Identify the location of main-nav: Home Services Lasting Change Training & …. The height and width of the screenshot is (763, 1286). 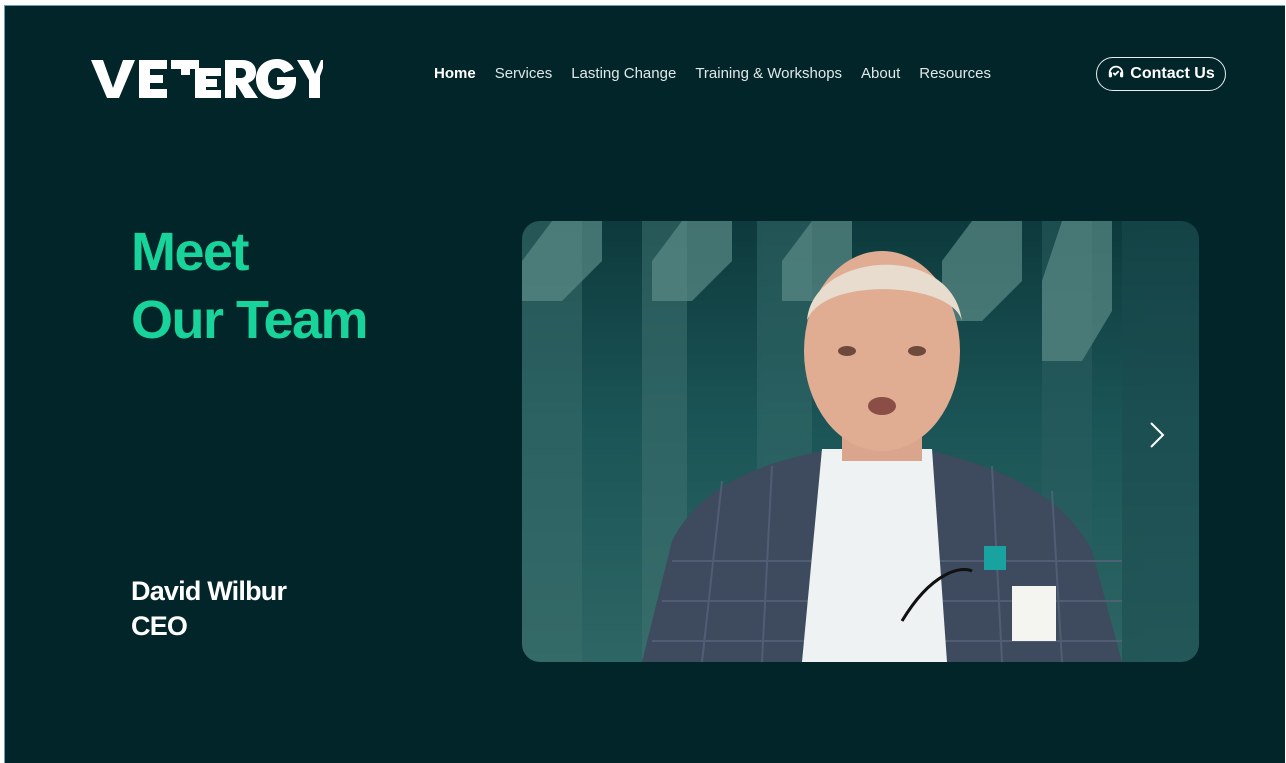
(722, 74).